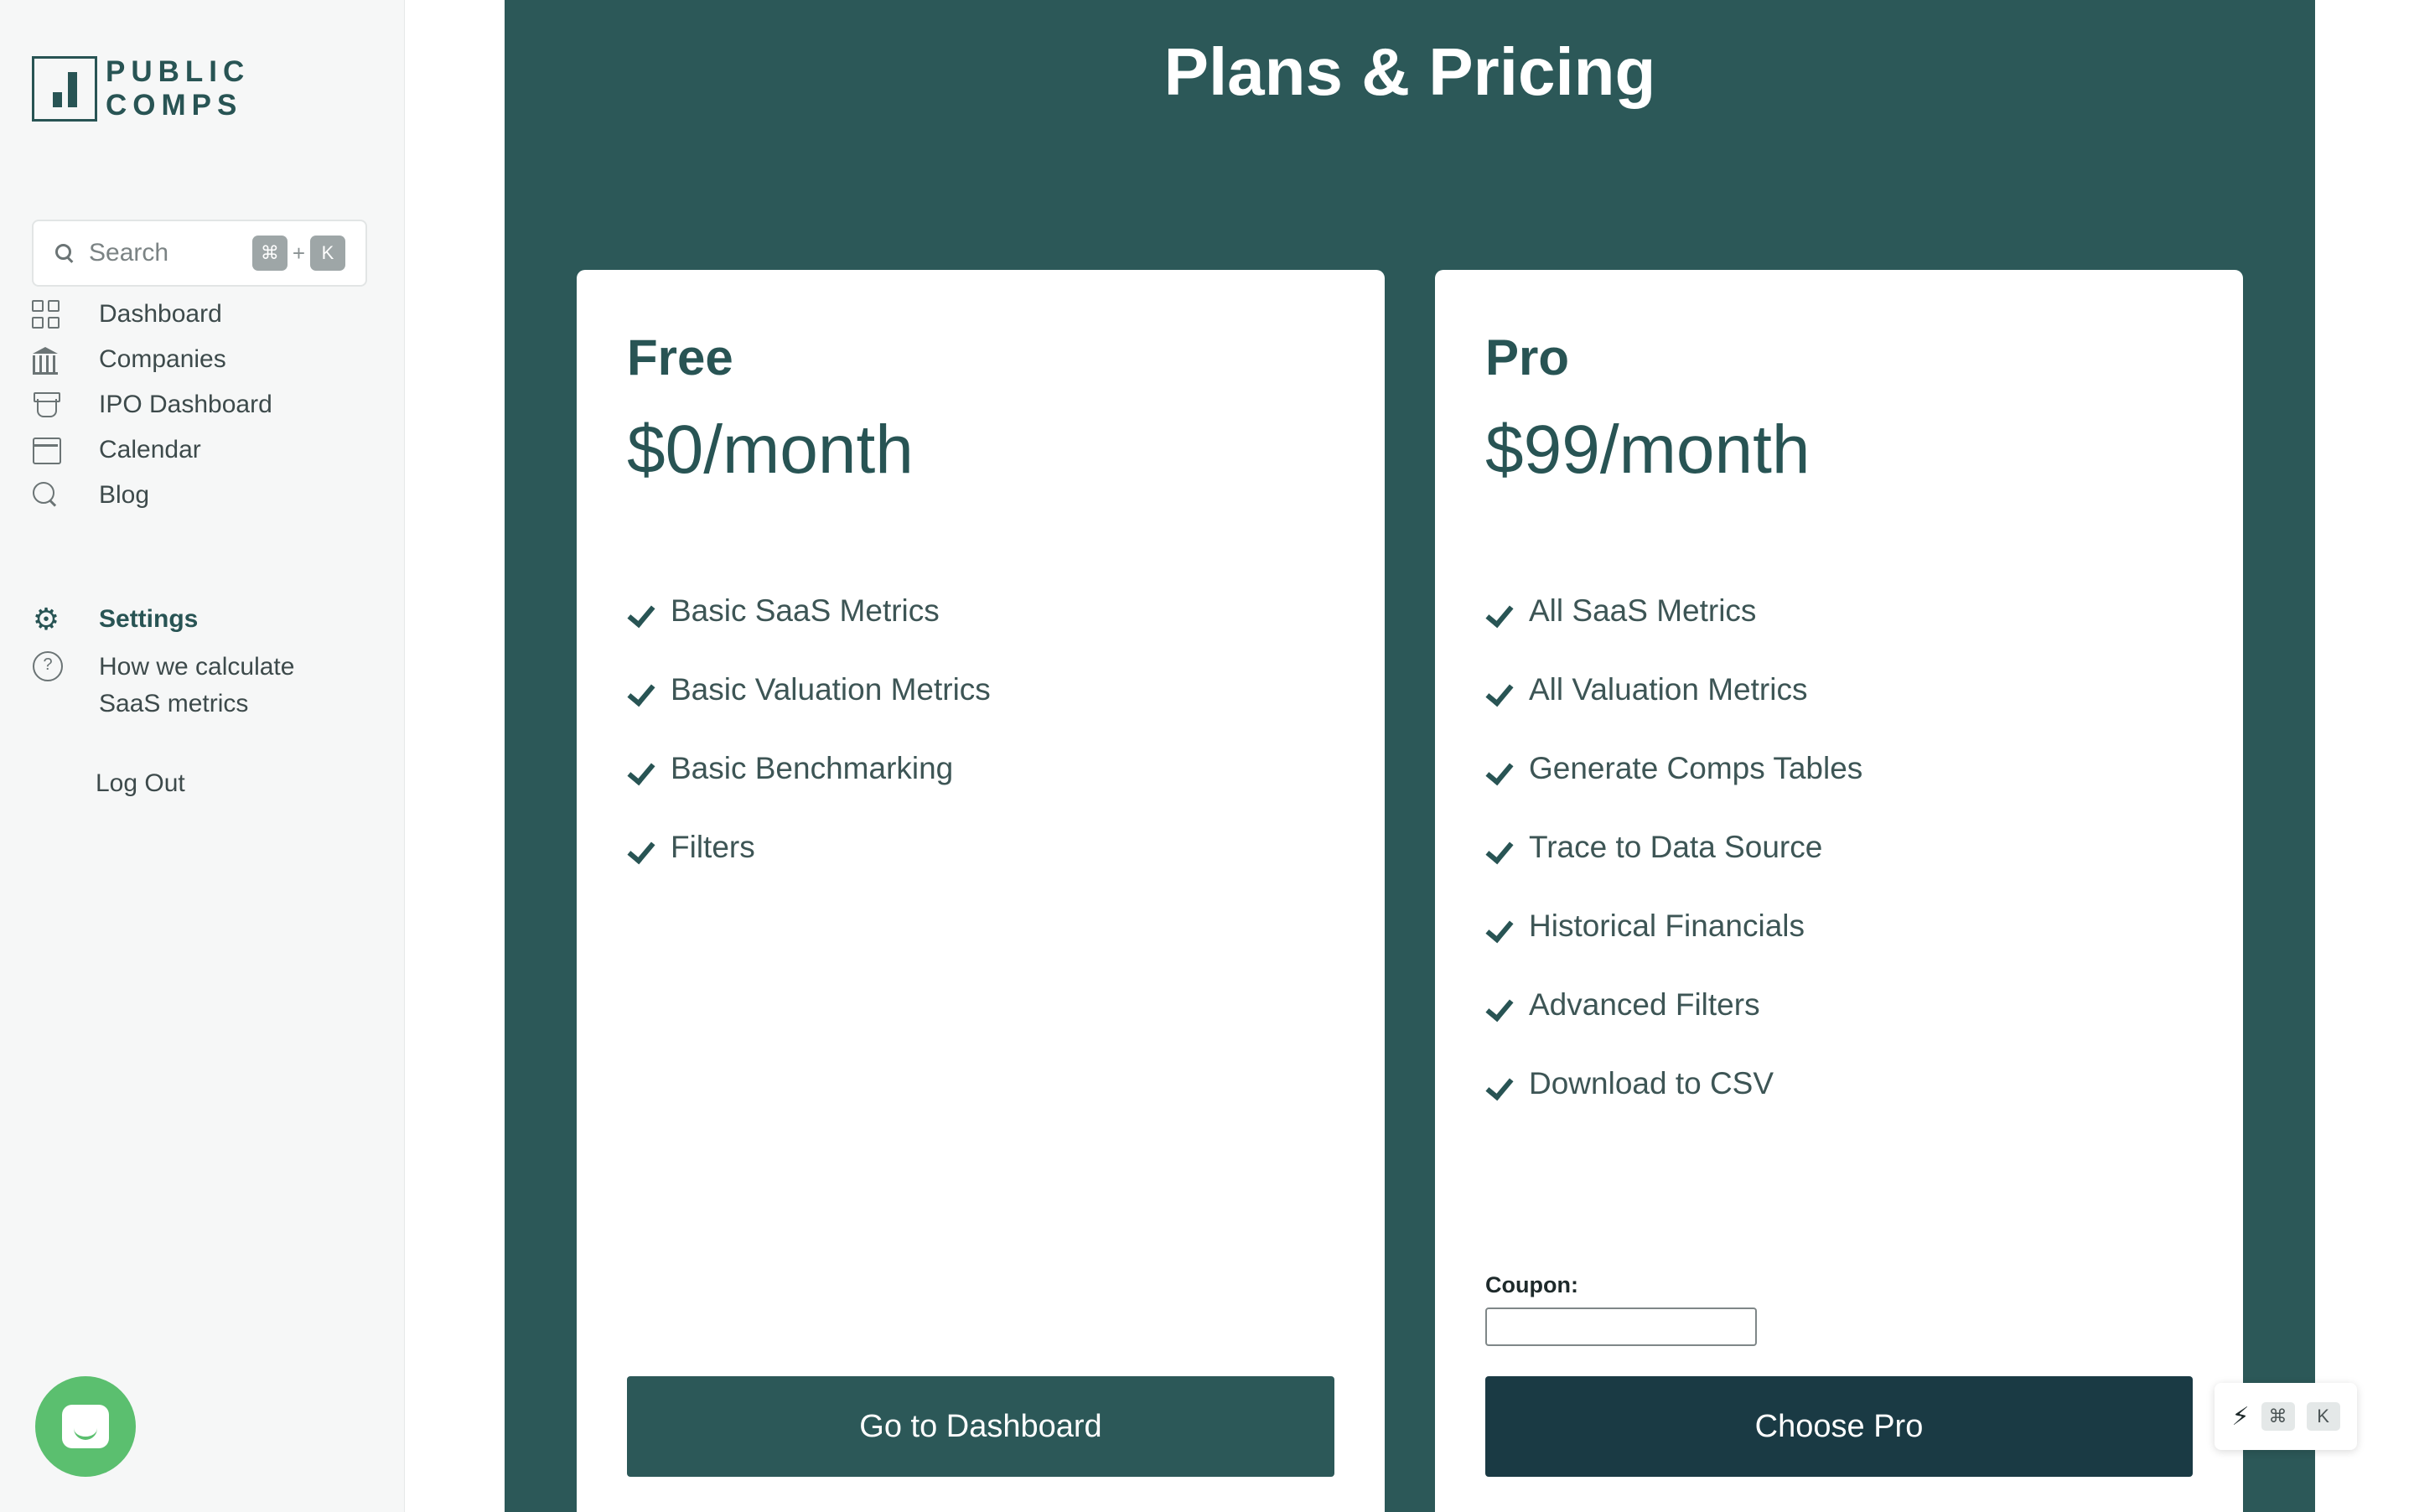  I want to click on feature-item: Generate Comps Tables, so click(1674, 768).